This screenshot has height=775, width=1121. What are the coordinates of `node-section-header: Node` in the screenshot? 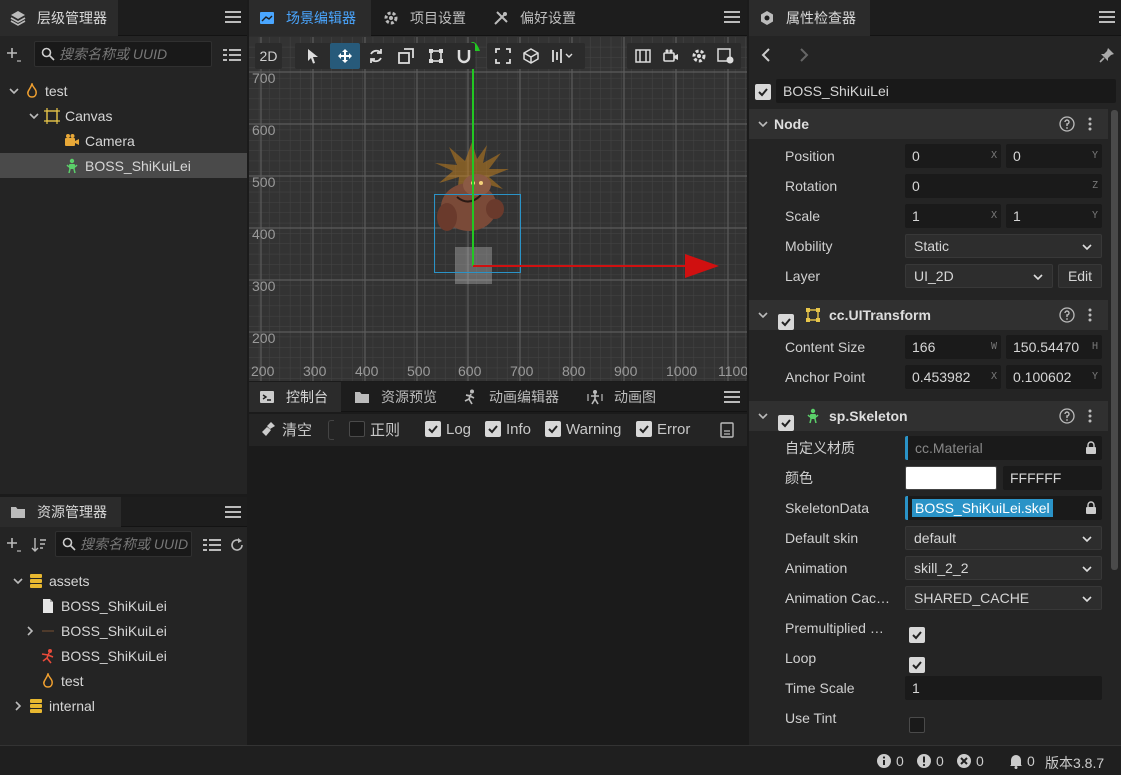 It's located at (928, 124).